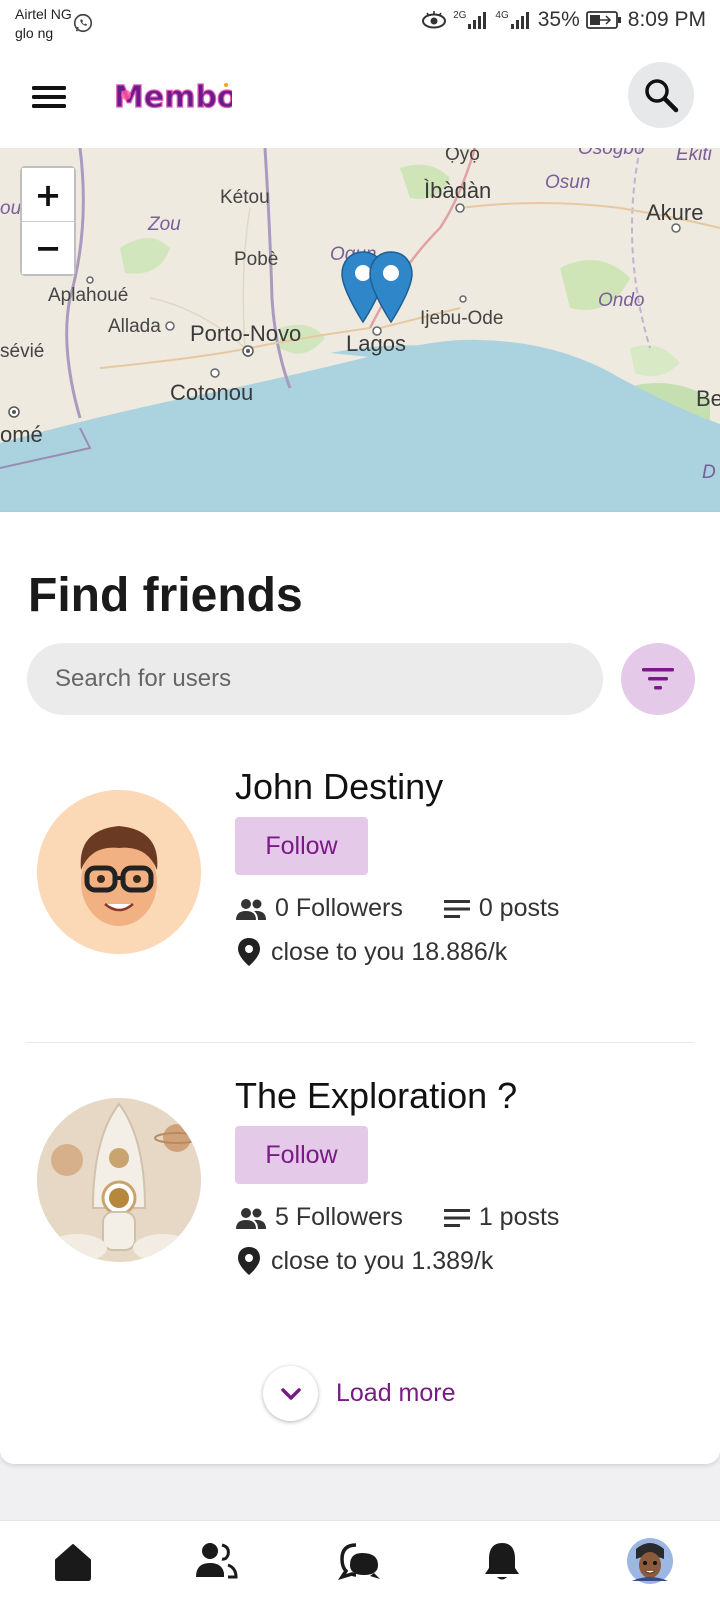 The height and width of the screenshot is (1600, 720). Describe the element at coordinates (611, 153) in the screenshot. I see `map-label-osogbo: Osogbo` at that location.